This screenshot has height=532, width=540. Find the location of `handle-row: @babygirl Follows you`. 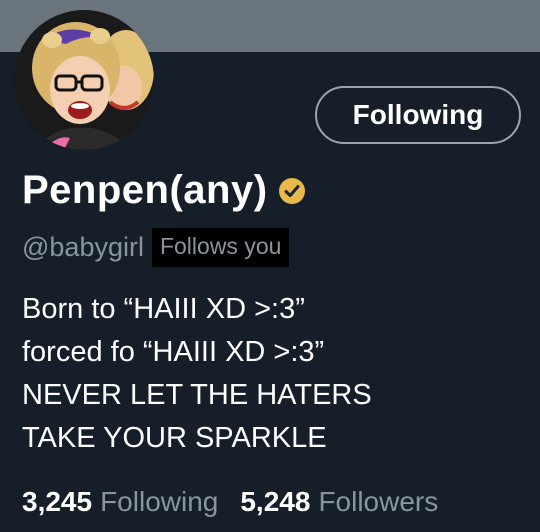

handle-row: @babygirl Follows you is located at coordinates (156, 247).